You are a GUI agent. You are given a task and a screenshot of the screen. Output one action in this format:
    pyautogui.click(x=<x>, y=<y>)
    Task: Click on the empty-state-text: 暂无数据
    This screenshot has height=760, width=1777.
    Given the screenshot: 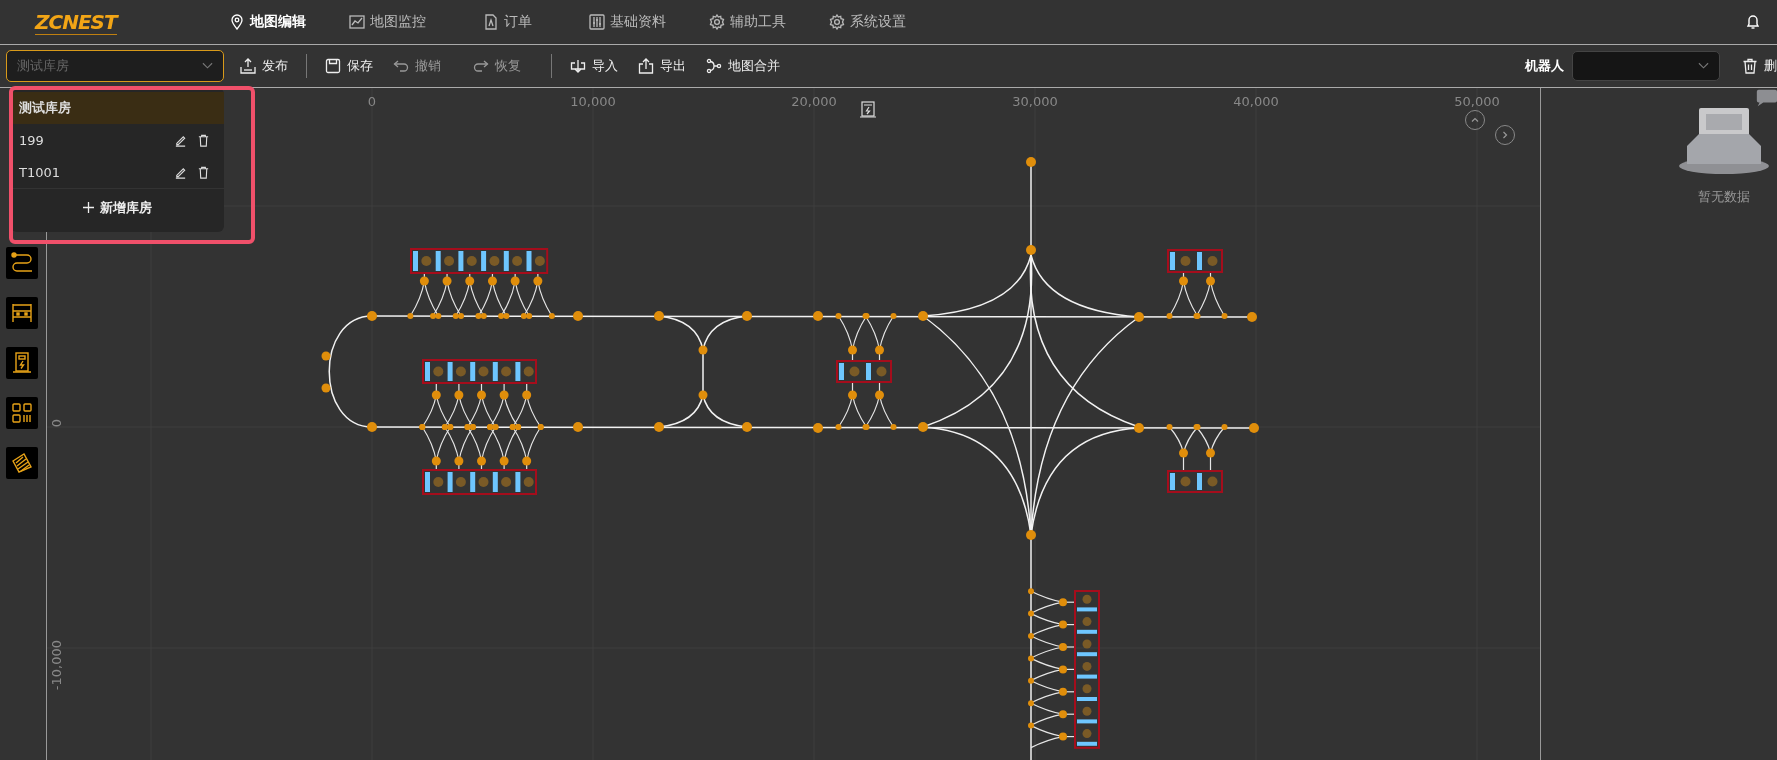 What is the action you would take?
    pyautogui.click(x=1724, y=197)
    